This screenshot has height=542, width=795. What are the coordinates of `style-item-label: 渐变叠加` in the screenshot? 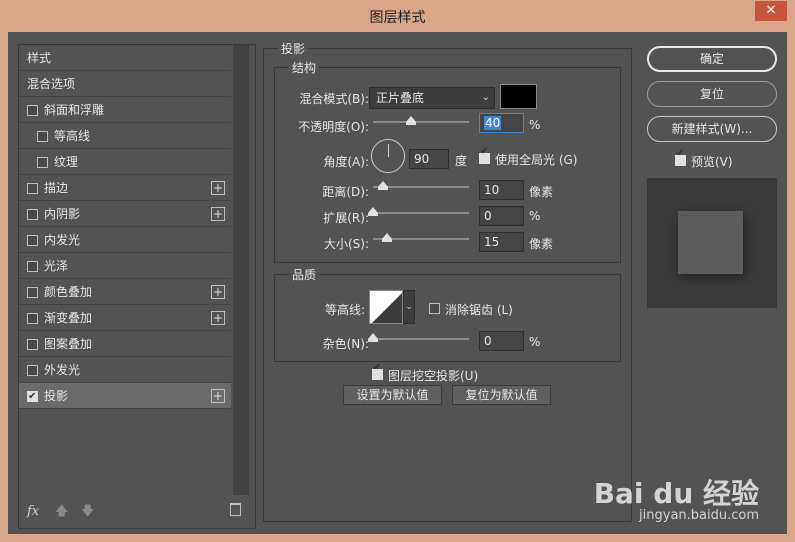 It's located at (68, 318).